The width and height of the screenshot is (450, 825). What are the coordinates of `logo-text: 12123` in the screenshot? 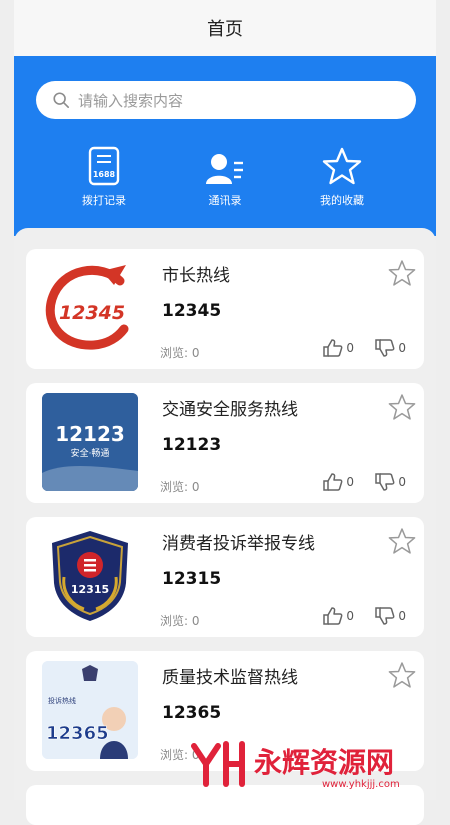 It's located at (90, 434).